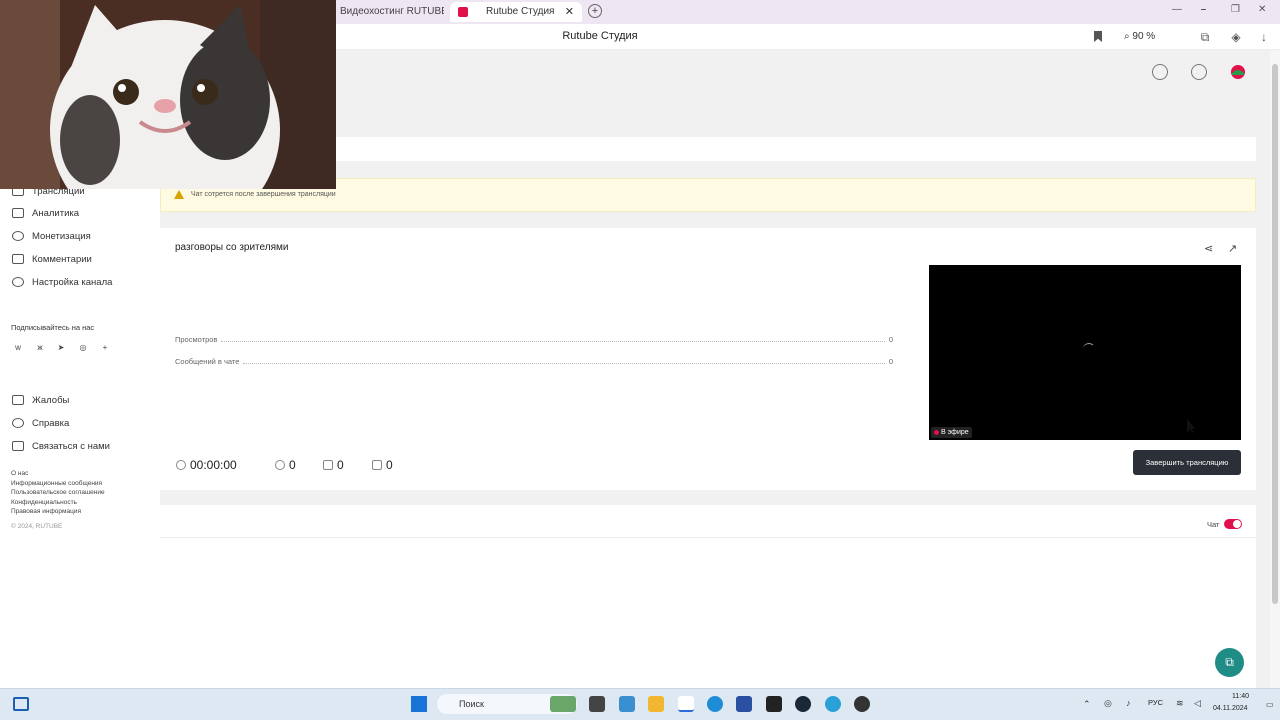 The width and height of the screenshot is (1280, 720). What do you see at coordinates (686, 704) in the screenshot?
I see `yandex-browser-icon` at bounding box center [686, 704].